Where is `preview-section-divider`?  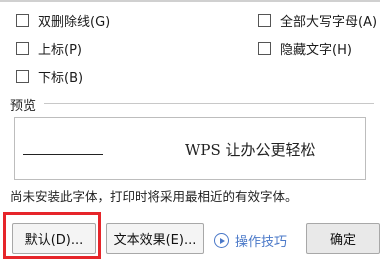
preview-section-divider is located at coordinates (209, 103).